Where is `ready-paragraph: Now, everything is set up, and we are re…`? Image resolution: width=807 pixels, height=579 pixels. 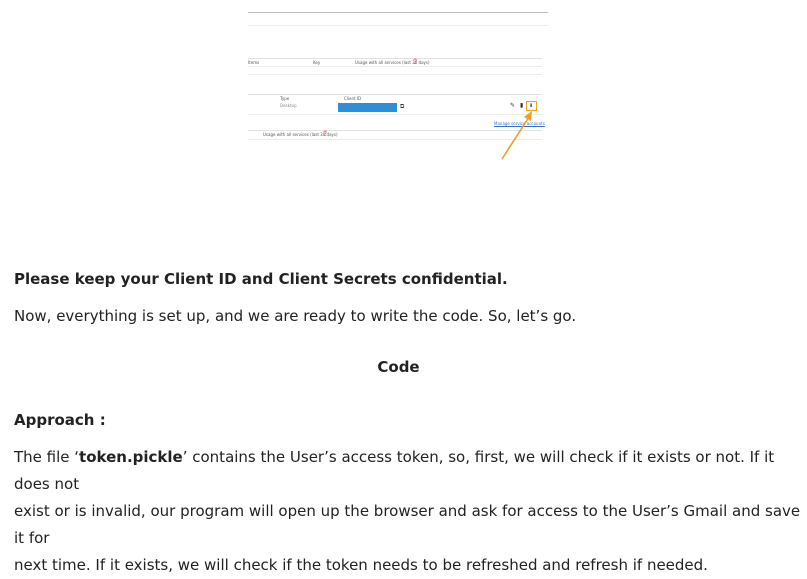 ready-paragraph: Now, everything is set up, and we are re… is located at coordinates (295, 316).